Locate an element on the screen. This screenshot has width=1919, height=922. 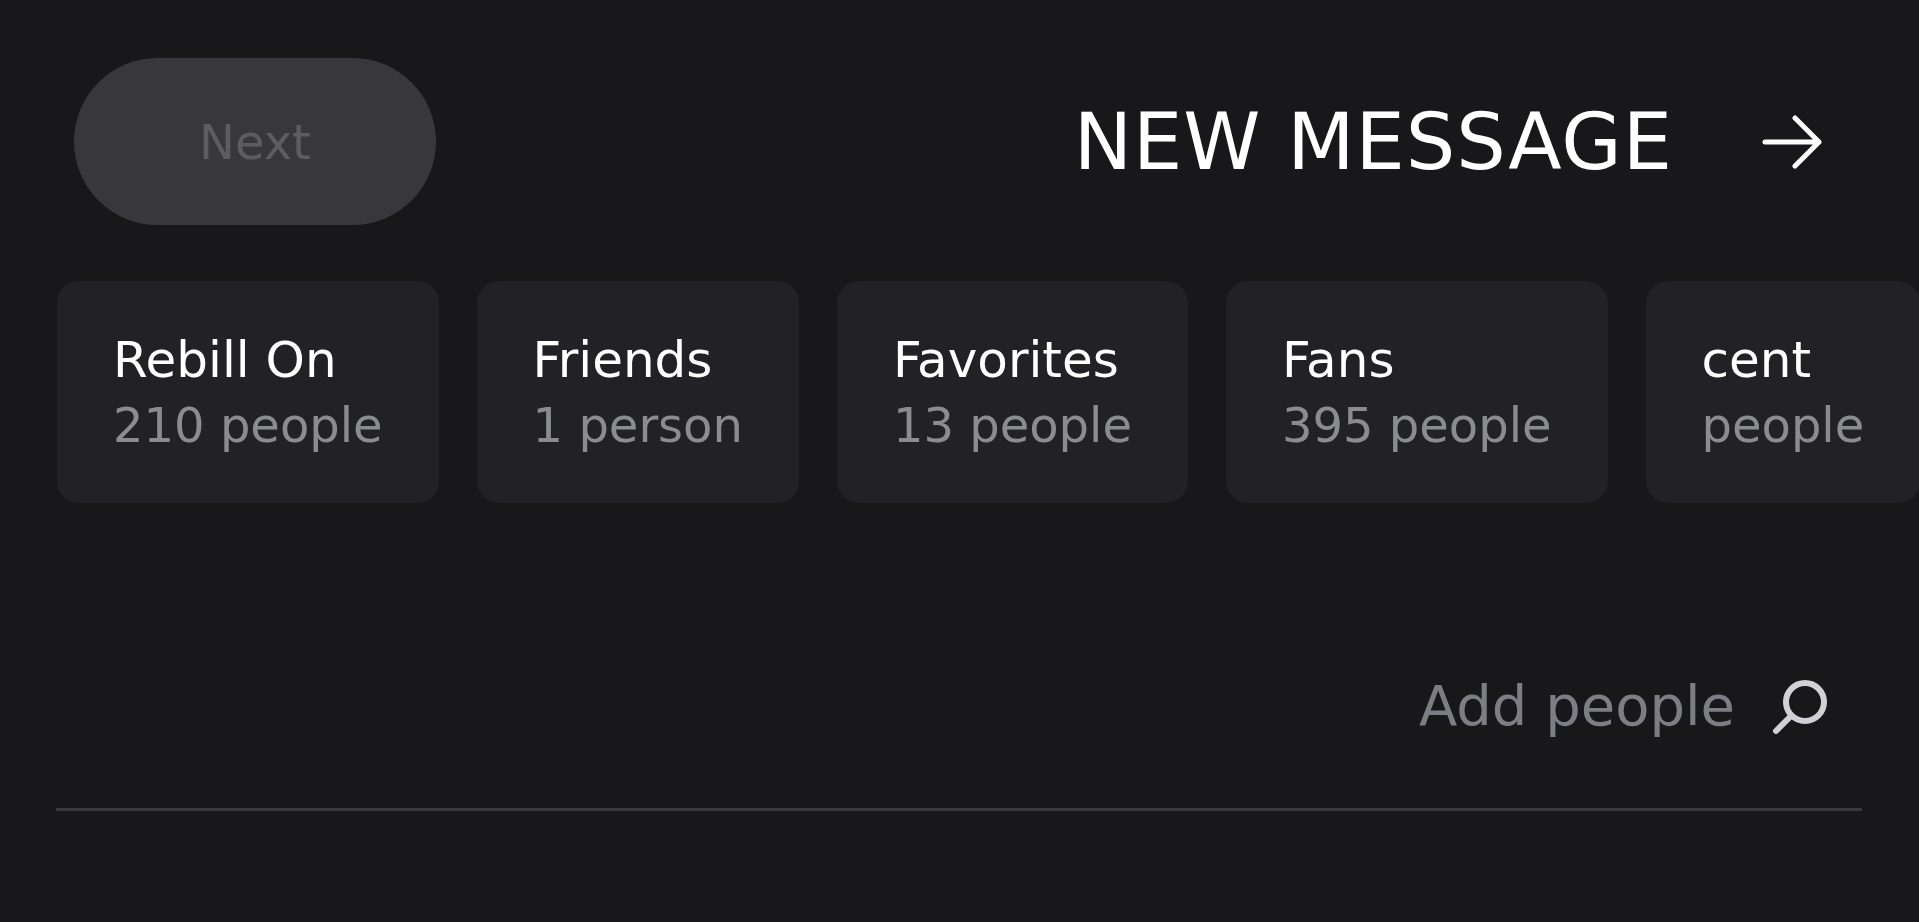
list-count: 210 people is located at coordinates (248, 425).